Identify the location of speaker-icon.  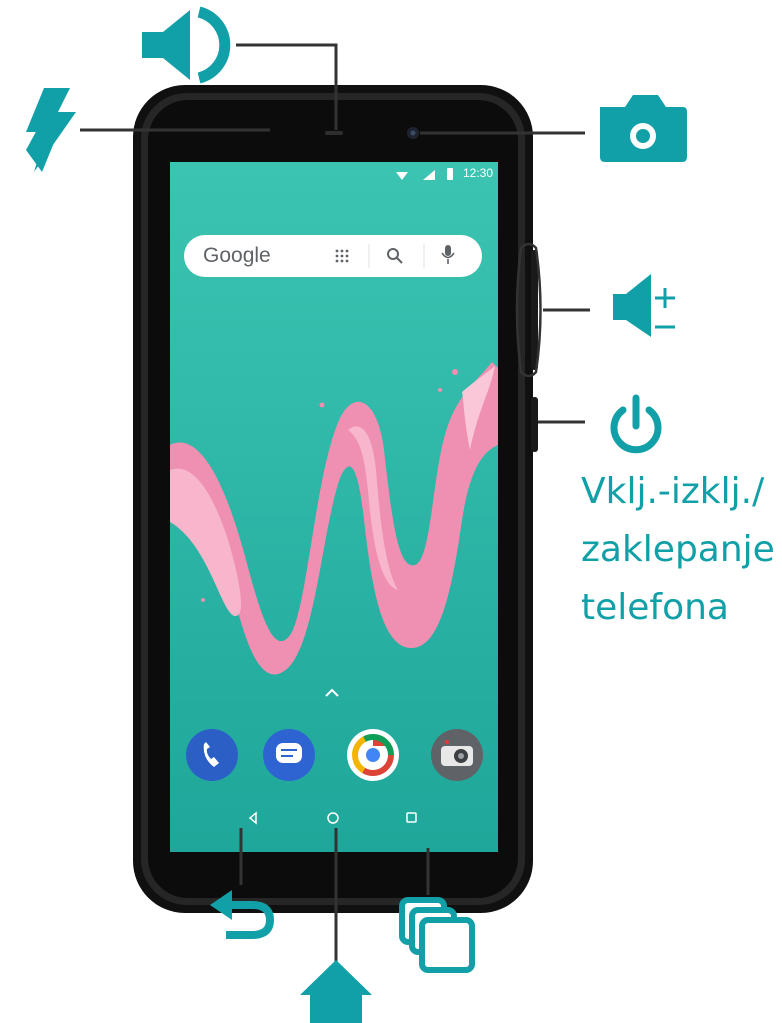
(186, 45).